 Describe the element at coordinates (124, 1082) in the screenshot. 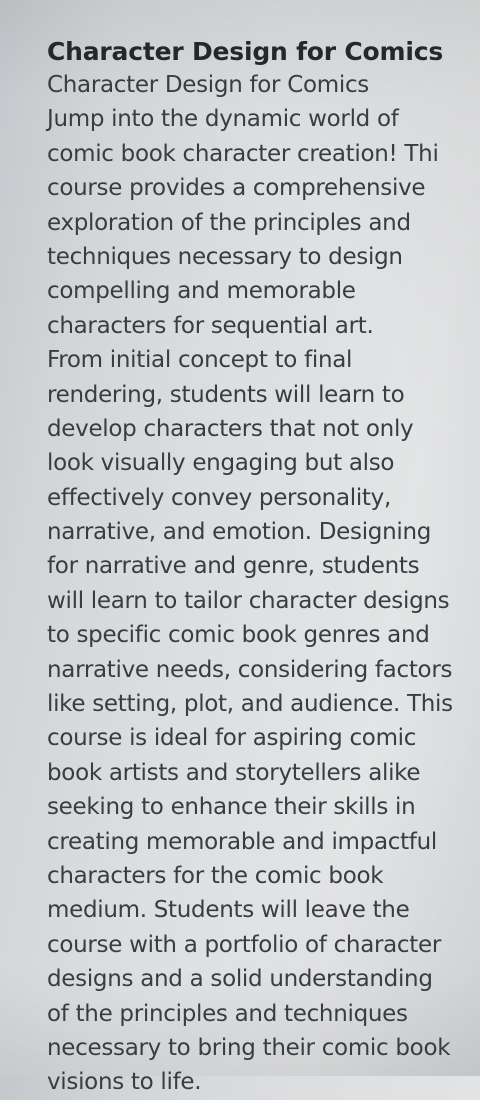

I see `text-line: visions to life.` at that location.